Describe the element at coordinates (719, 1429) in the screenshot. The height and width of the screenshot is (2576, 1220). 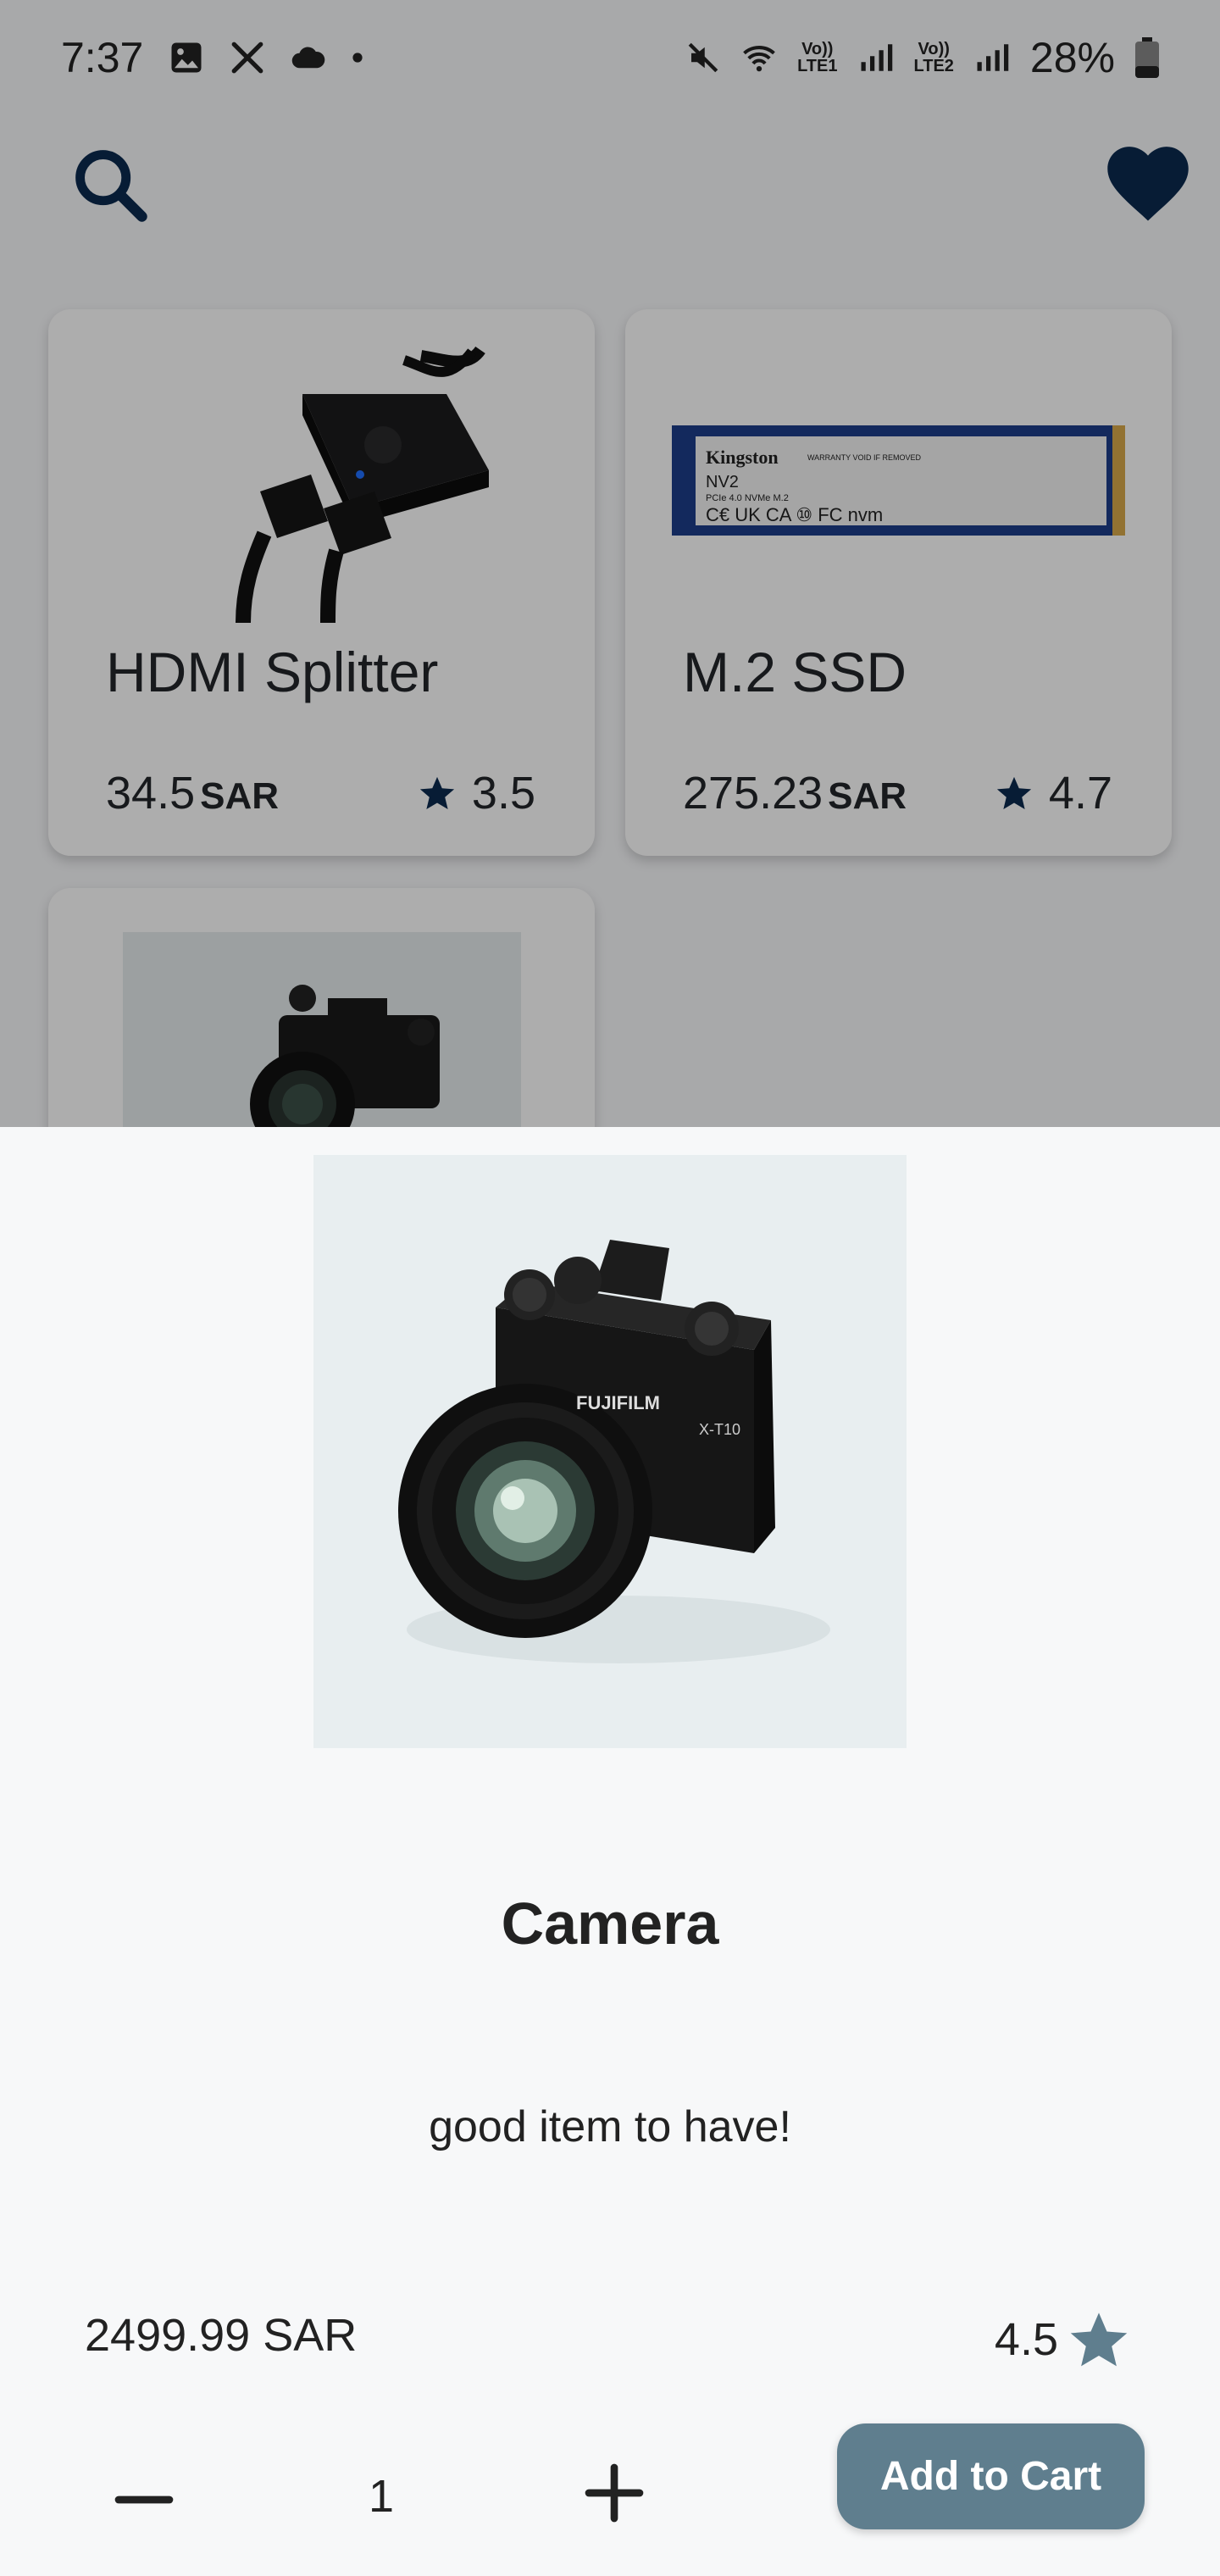
I see `svg-text: X-T10` at that location.